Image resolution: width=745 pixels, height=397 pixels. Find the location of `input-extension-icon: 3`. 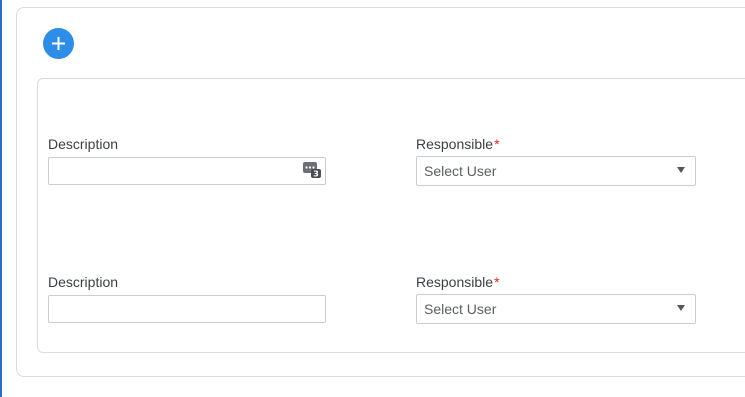

input-extension-icon: 3 is located at coordinates (312, 170).